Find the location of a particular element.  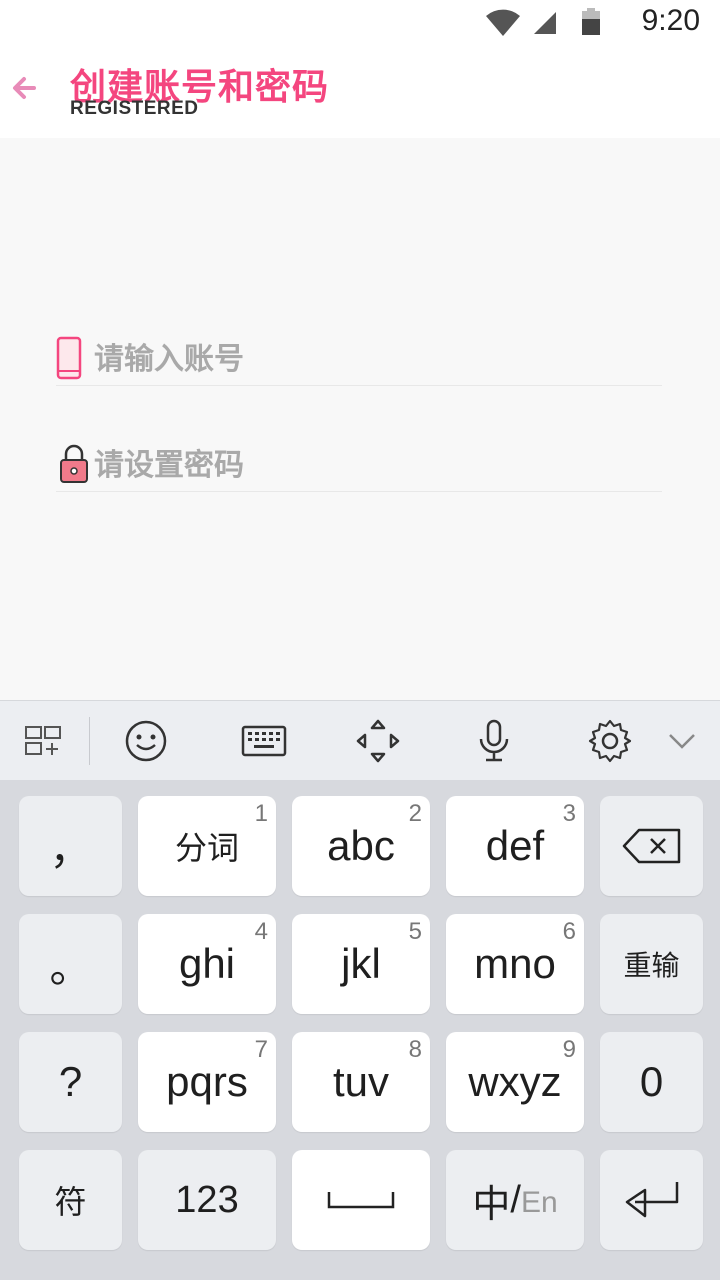

keyboard-switch-button is located at coordinates (264, 741).